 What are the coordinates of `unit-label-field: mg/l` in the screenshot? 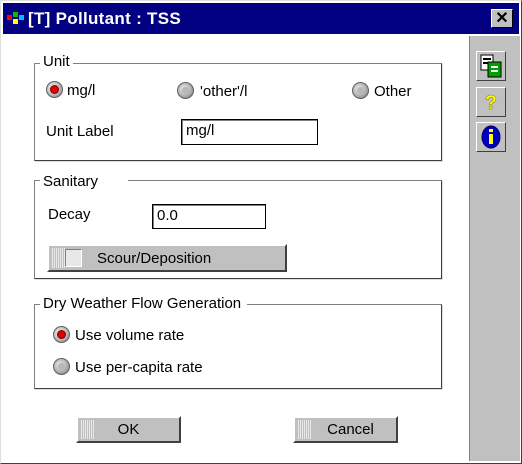 It's located at (249, 132).